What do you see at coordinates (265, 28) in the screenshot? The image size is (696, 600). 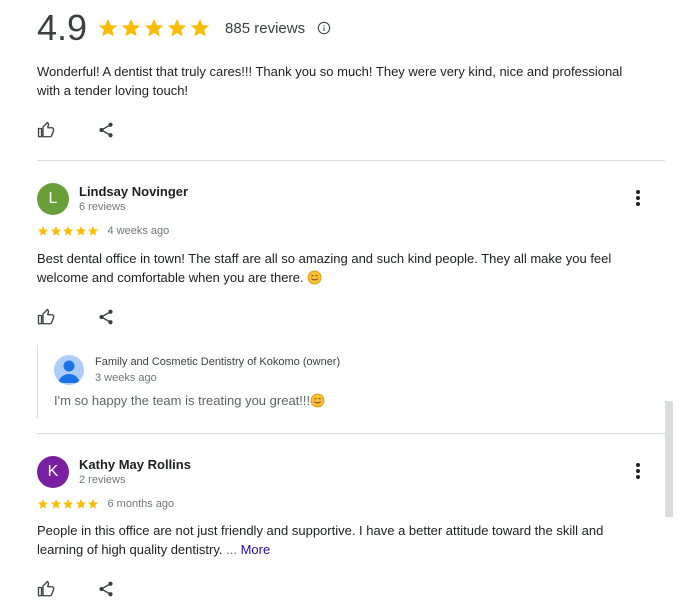 I see `review-count-link: 885 reviews` at bounding box center [265, 28].